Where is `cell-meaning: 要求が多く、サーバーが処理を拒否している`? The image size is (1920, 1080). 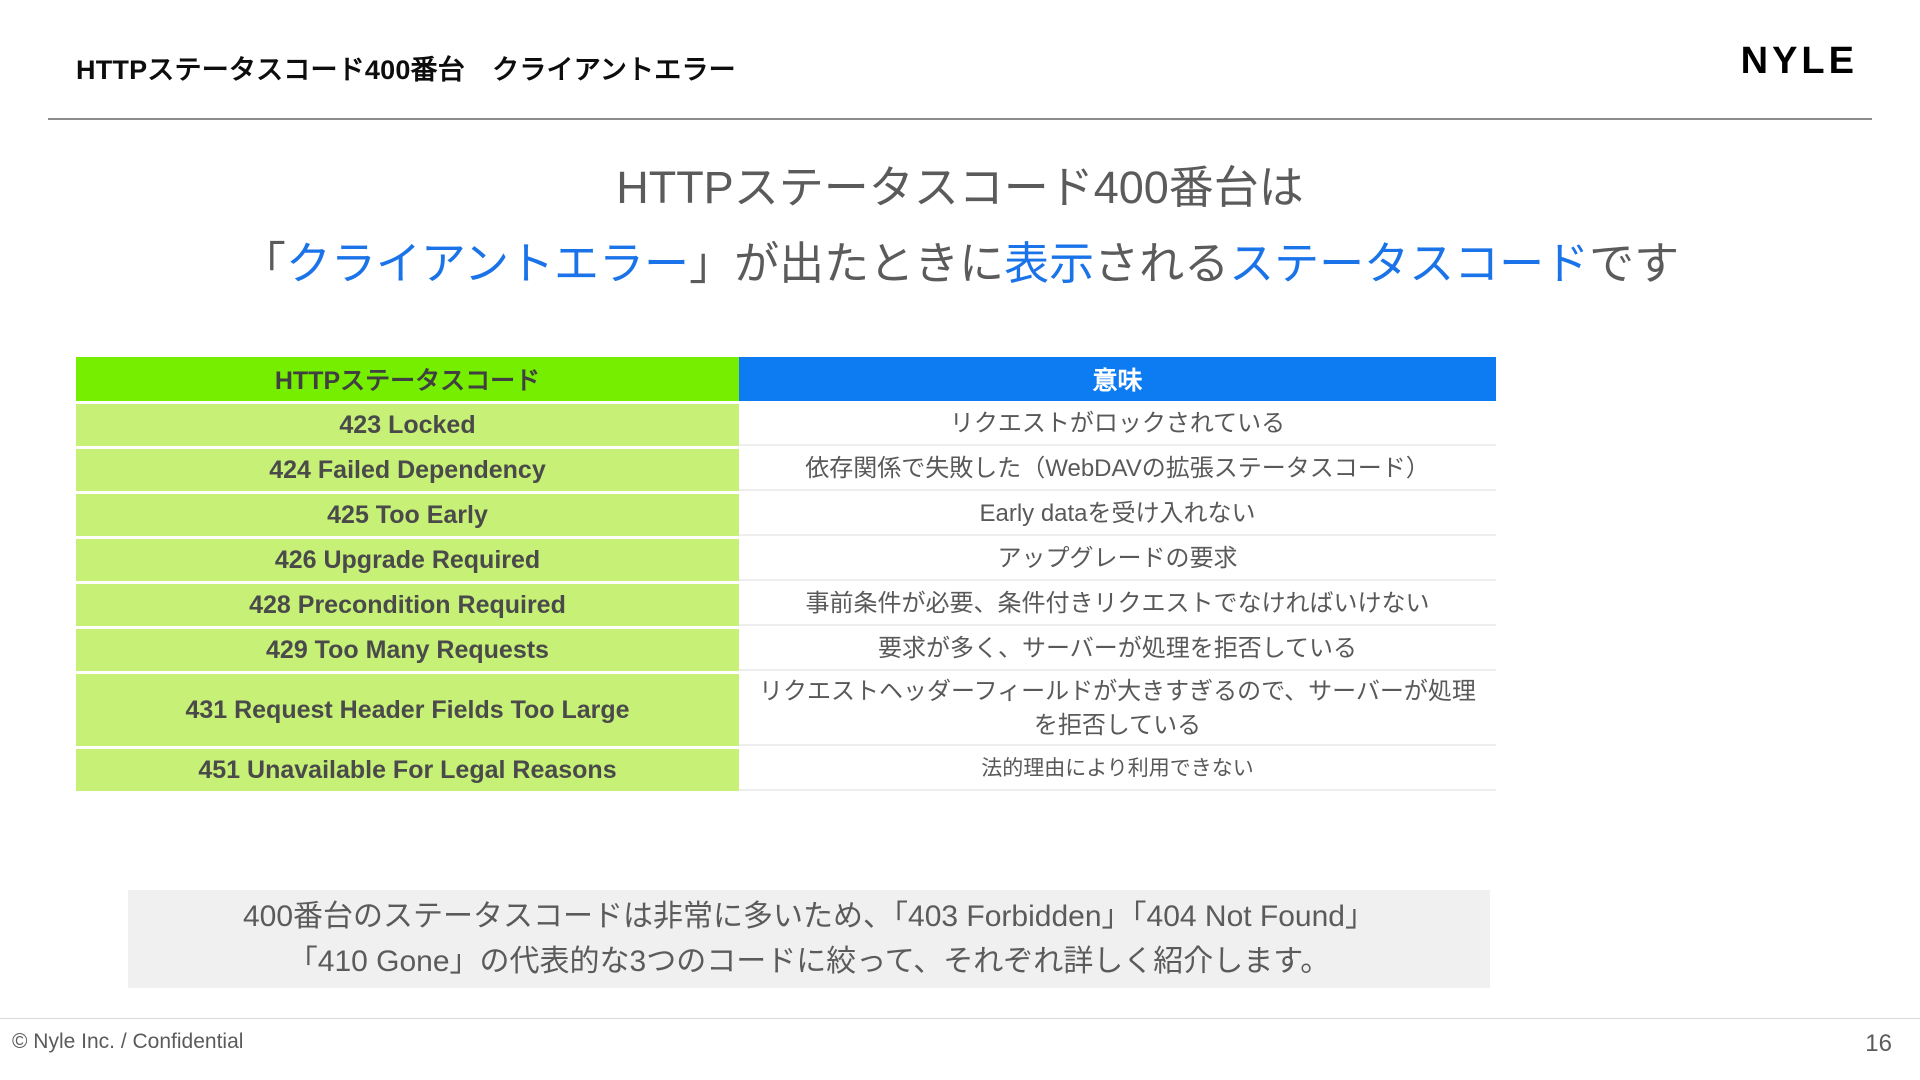 cell-meaning: 要求が多く、サーバーが処理を拒否している is located at coordinates (1117, 650).